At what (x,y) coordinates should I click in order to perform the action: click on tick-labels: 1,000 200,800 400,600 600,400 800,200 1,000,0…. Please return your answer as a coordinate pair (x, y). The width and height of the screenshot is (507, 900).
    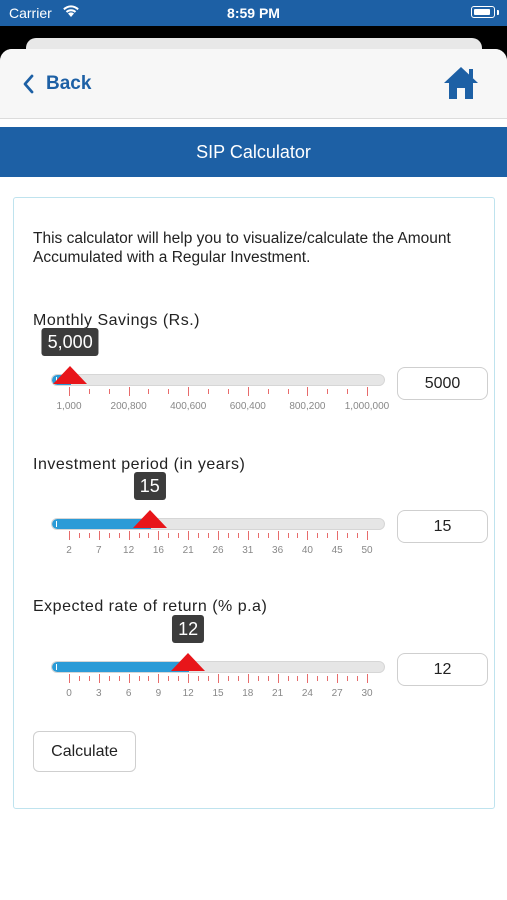
    Looking at the image, I should click on (220, 407).